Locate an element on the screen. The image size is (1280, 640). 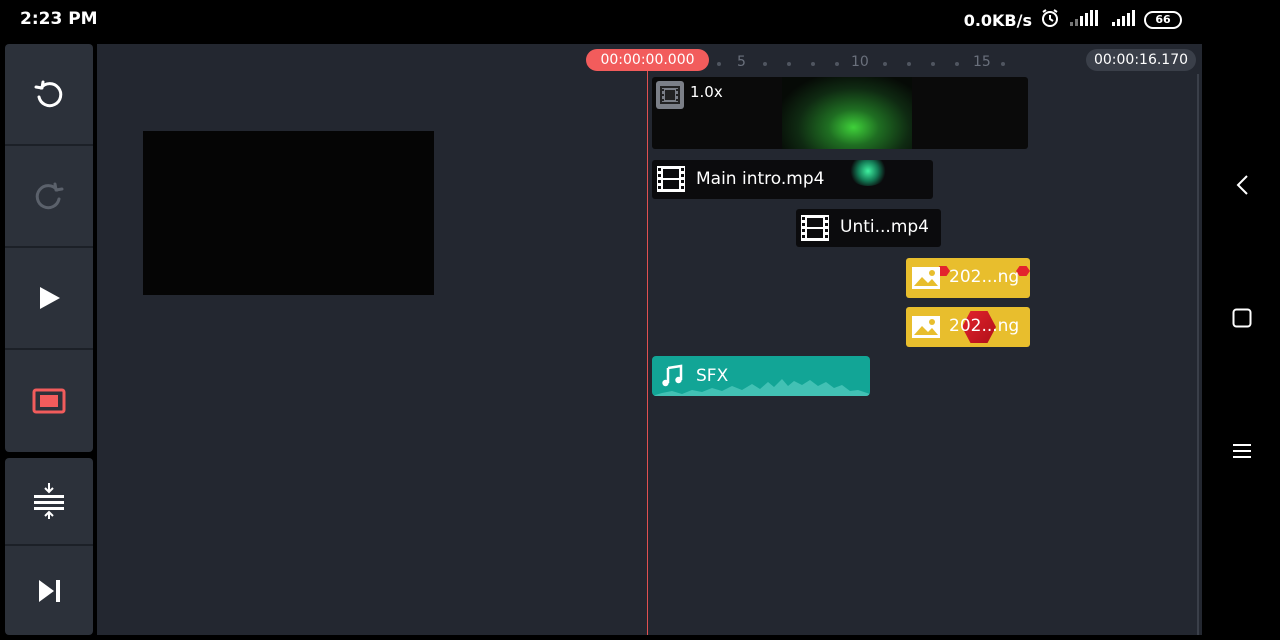
home-button is located at coordinates (1242, 320).